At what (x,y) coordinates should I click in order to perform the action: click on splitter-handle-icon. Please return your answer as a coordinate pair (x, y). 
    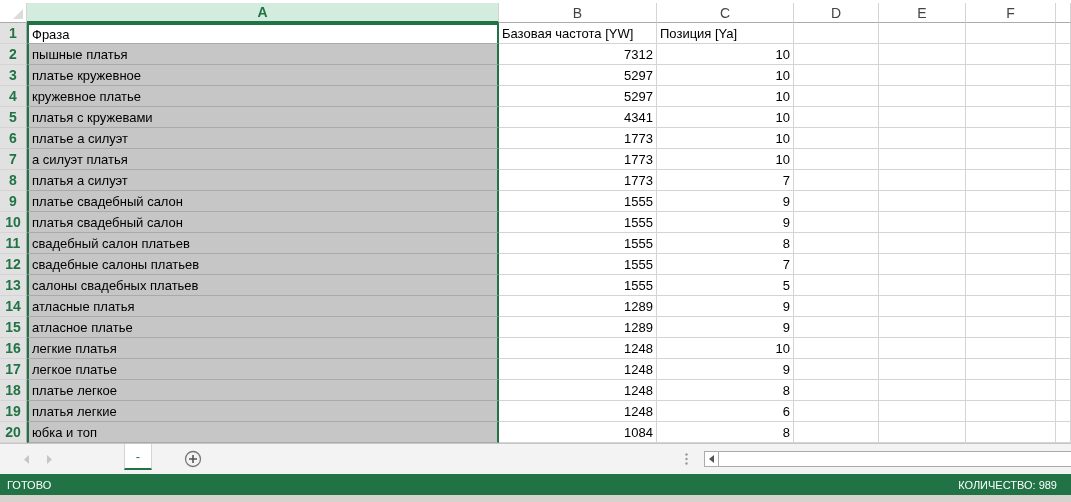
    Looking at the image, I should click on (686, 459).